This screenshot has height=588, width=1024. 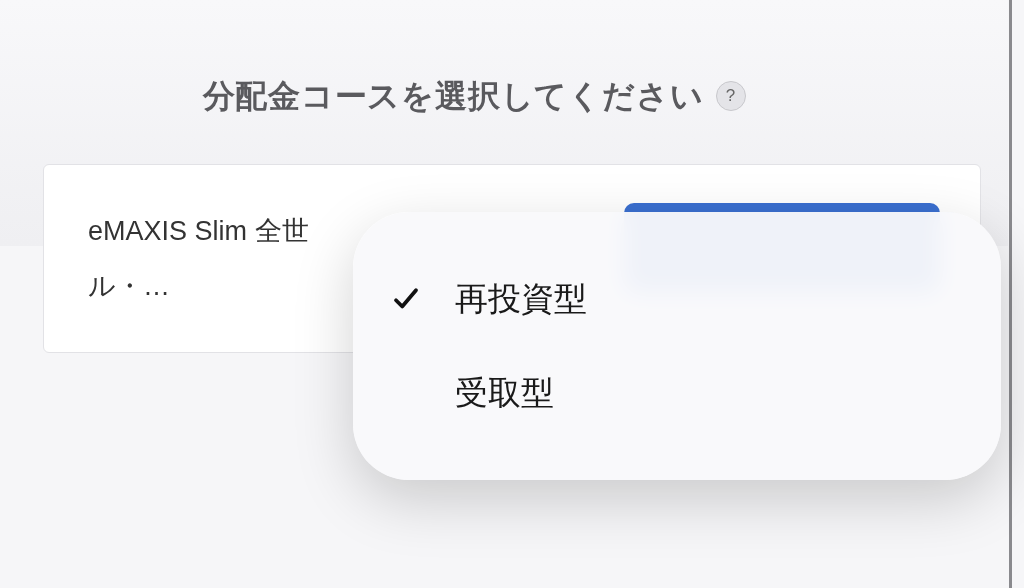 I want to click on menu-option: 再投資型, so click(x=694, y=299).